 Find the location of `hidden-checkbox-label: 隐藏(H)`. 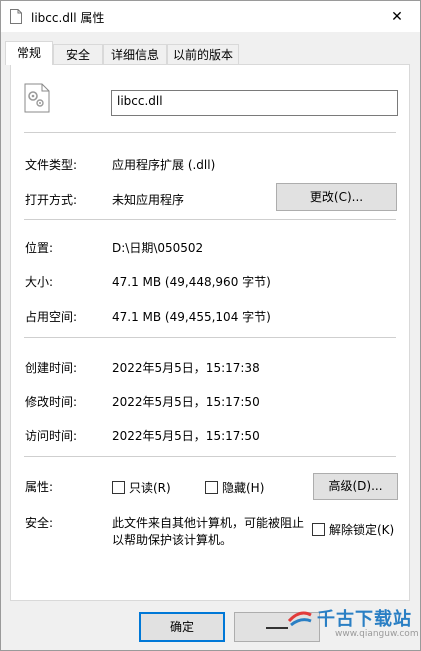

hidden-checkbox-label: 隐藏(H) is located at coordinates (243, 488).